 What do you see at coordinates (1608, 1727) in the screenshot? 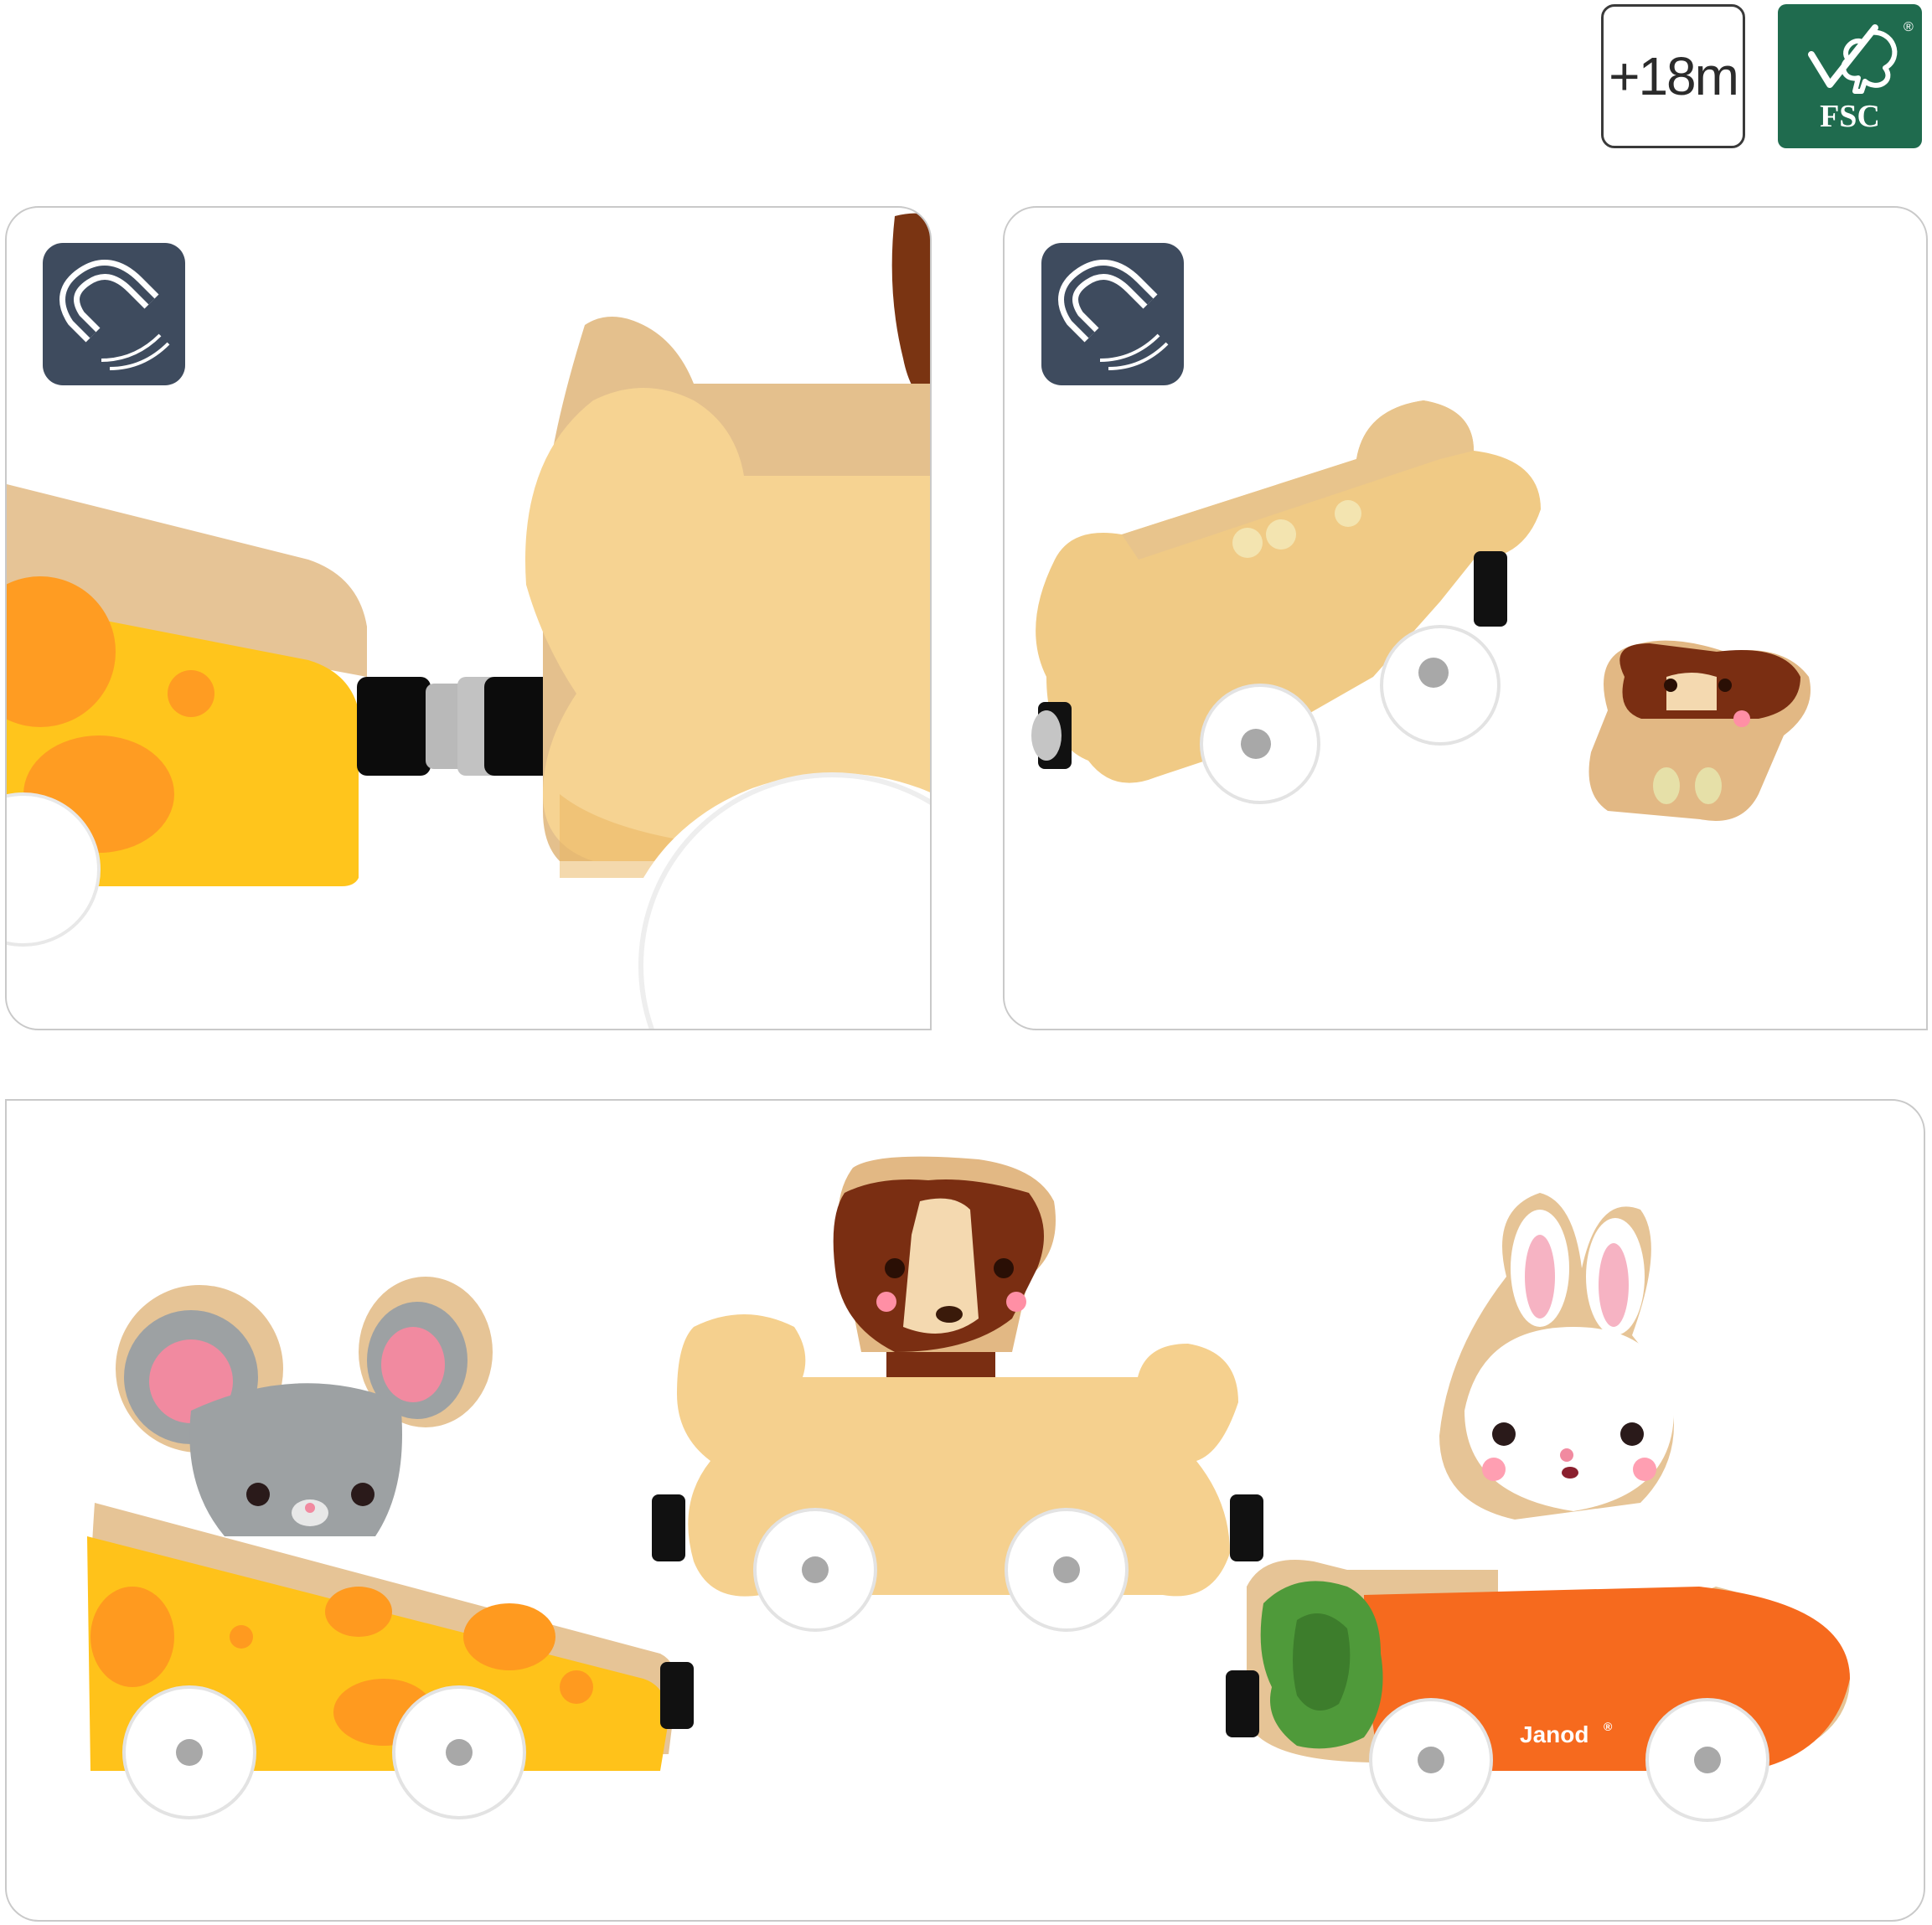
I see `janod-registered-mark: ®` at bounding box center [1608, 1727].